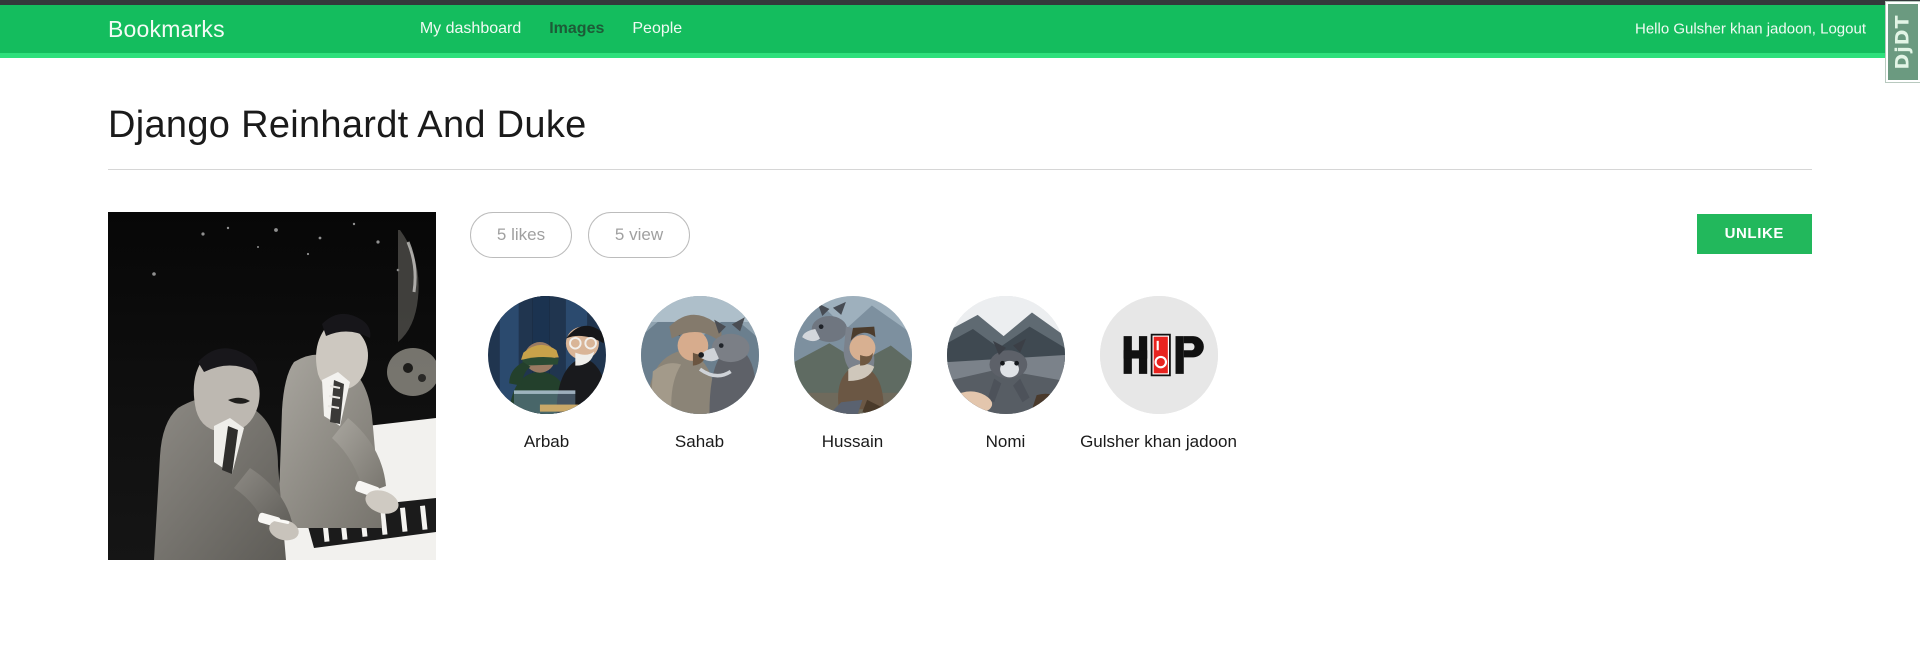  What do you see at coordinates (347, 125) in the screenshot?
I see `page-title: Django Reinhardt And Duke` at bounding box center [347, 125].